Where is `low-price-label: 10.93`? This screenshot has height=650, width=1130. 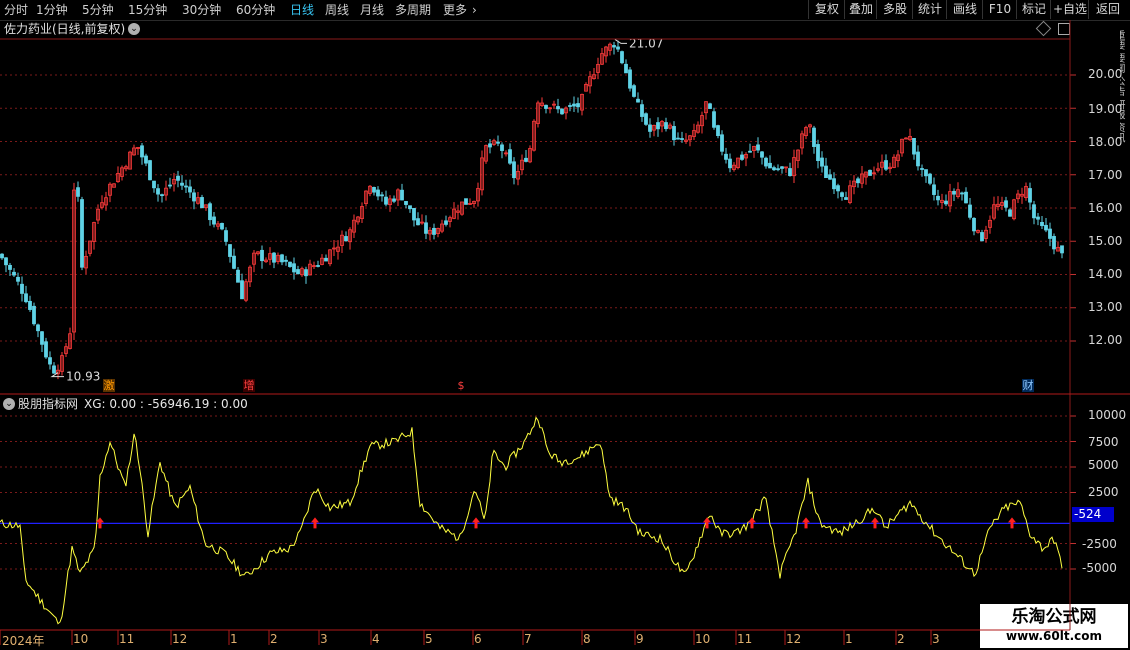
low-price-label: 10.93 is located at coordinates (83, 377).